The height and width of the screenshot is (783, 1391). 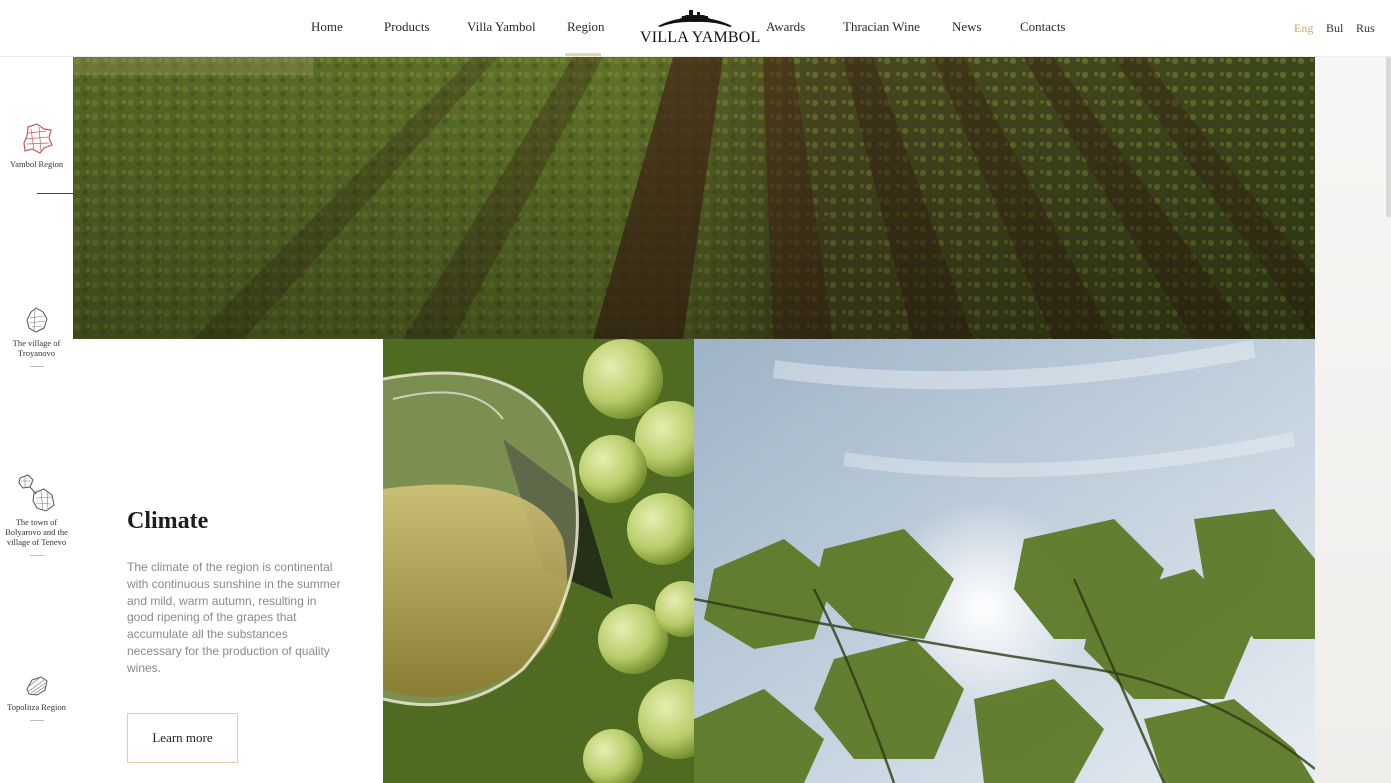 What do you see at coordinates (881, 27) in the screenshot?
I see `nav-thracian-wine: Thracian Wine` at bounding box center [881, 27].